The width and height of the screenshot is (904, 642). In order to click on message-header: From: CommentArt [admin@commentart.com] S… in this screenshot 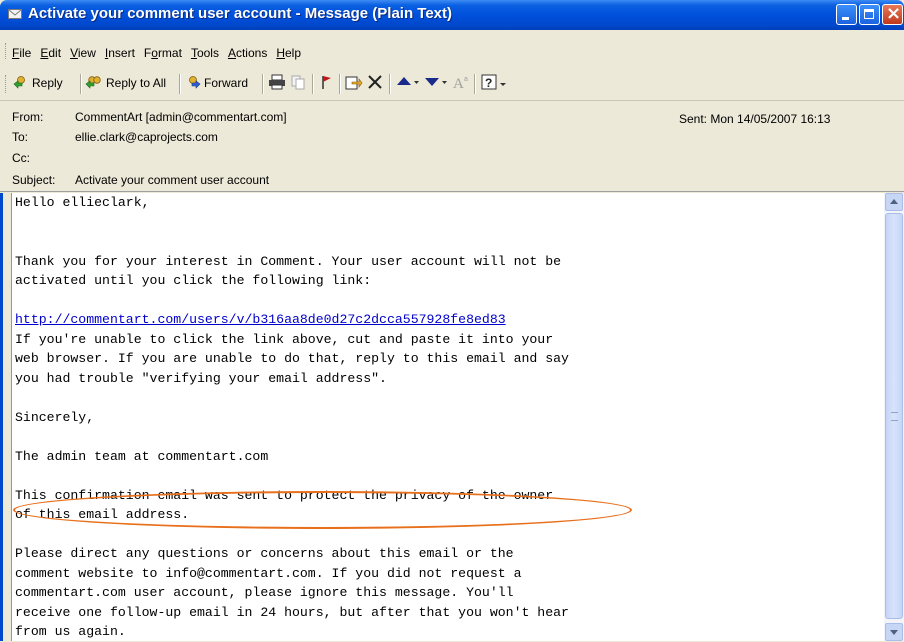, I will do `click(452, 147)`.